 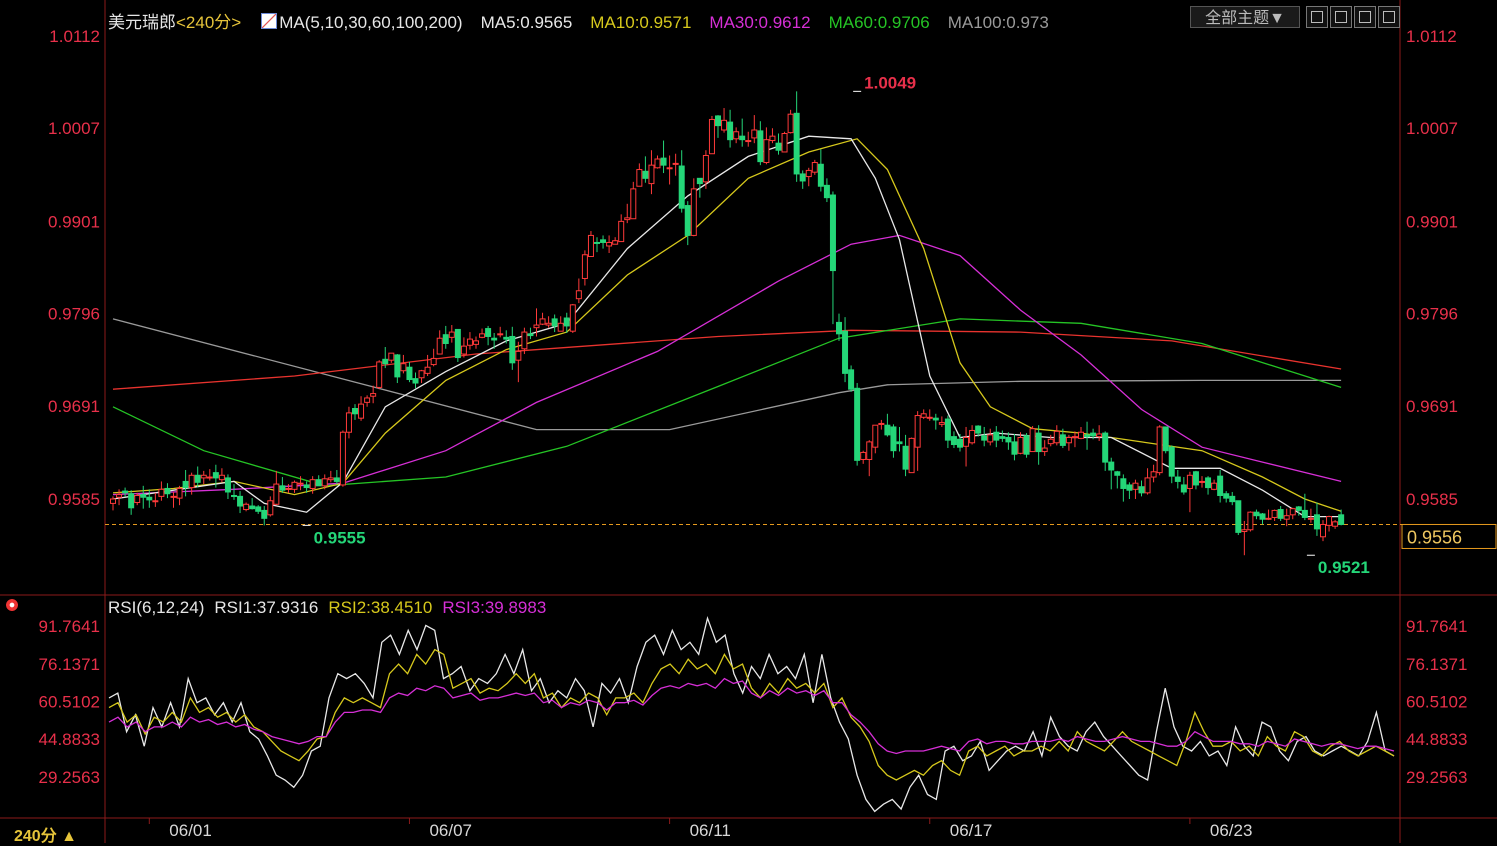 I want to click on symbol-name: 美元瑞郎, so click(x=142, y=22).